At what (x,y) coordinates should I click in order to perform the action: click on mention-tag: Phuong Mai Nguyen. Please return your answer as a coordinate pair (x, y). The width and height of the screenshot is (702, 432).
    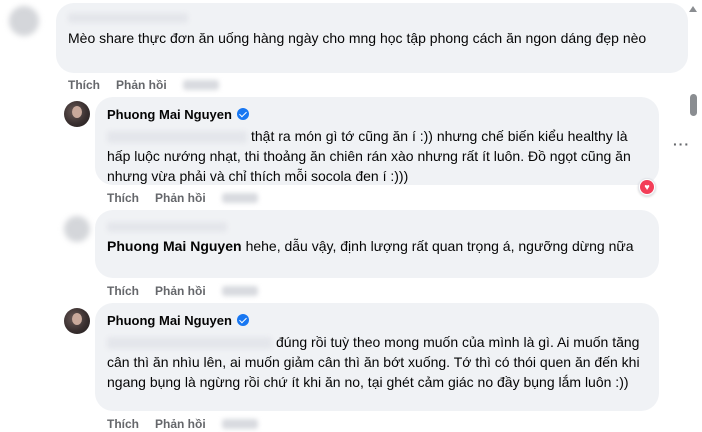
    Looking at the image, I should click on (174, 246).